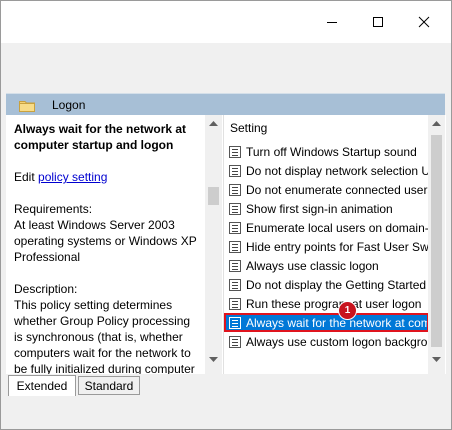  I want to click on policy-row: Do not enumerate connected users, so click(326, 189).